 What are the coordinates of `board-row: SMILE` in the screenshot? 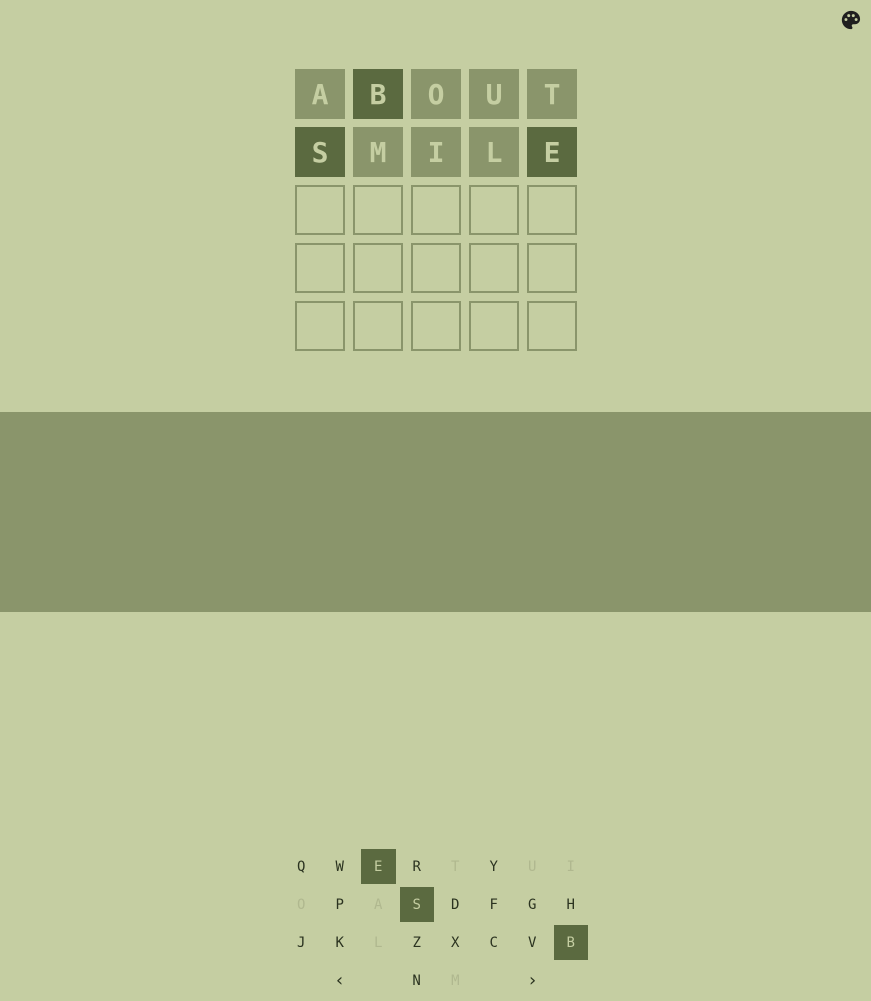 It's located at (436, 152).